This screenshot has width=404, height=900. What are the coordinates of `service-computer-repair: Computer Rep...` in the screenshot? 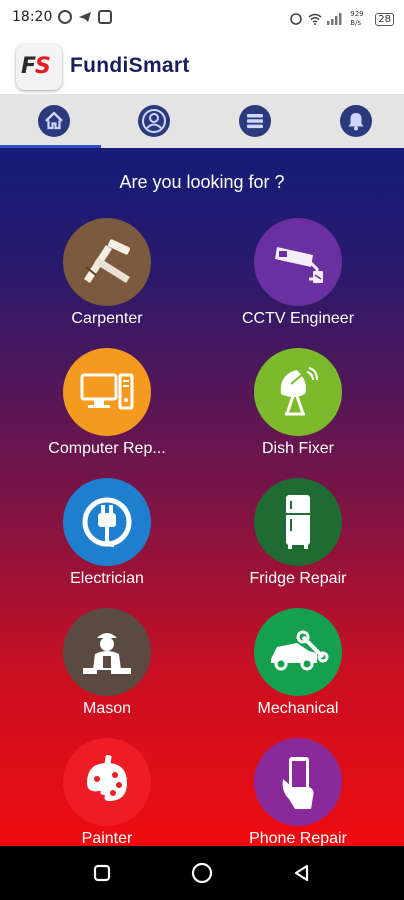 It's located at (107, 413).